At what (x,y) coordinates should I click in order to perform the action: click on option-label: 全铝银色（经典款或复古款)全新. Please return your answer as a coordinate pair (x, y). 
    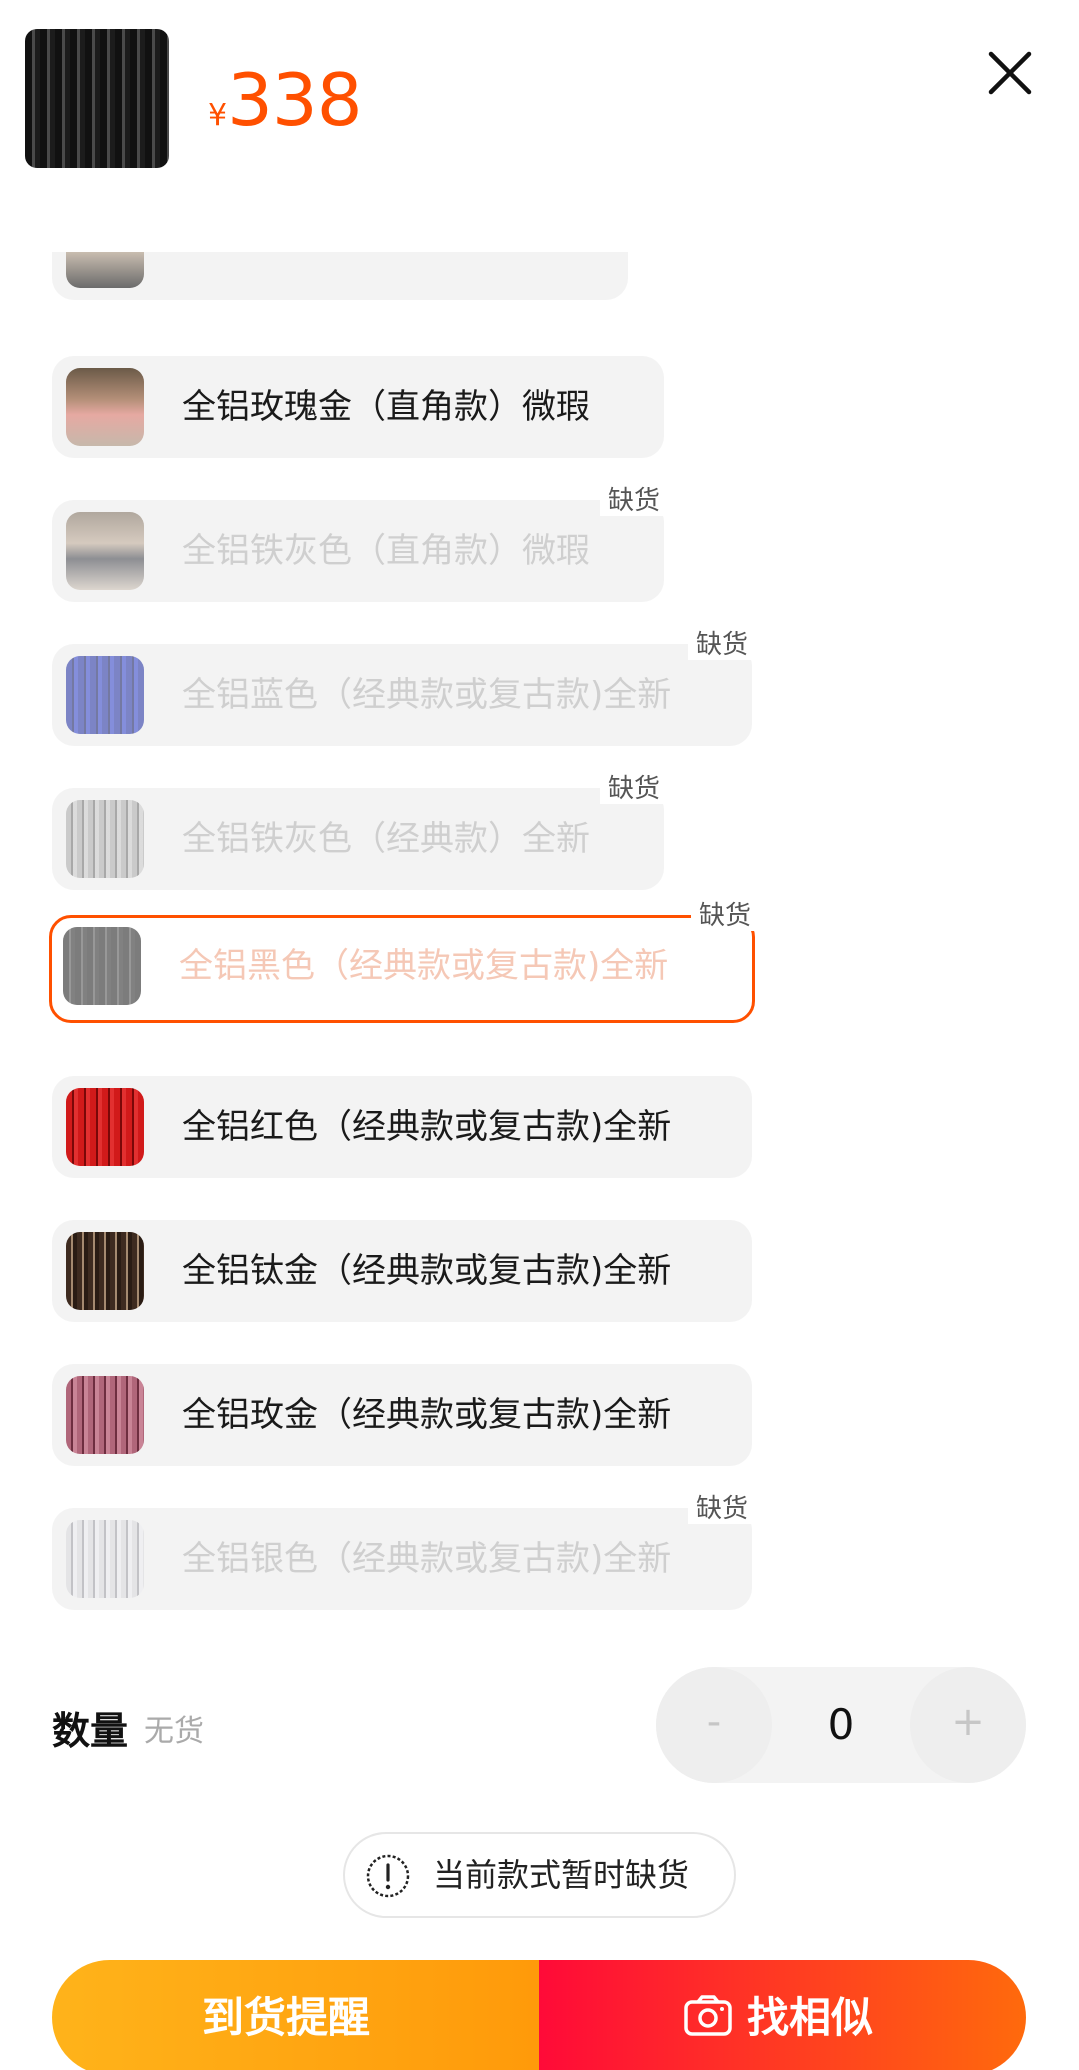
    Looking at the image, I should click on (427, 1559).